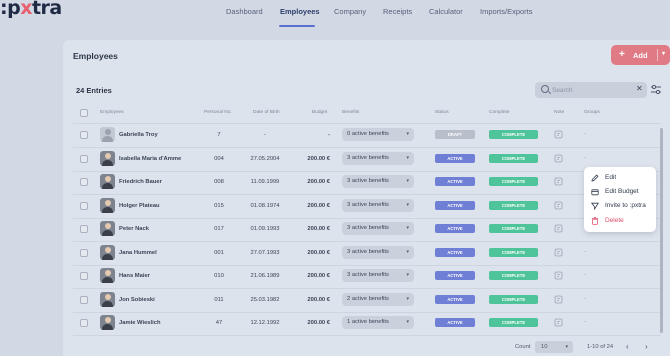 The height and width of the screenshot is (356, 670). I want to click on nav-receipts: Receipts, so click(397, 11).